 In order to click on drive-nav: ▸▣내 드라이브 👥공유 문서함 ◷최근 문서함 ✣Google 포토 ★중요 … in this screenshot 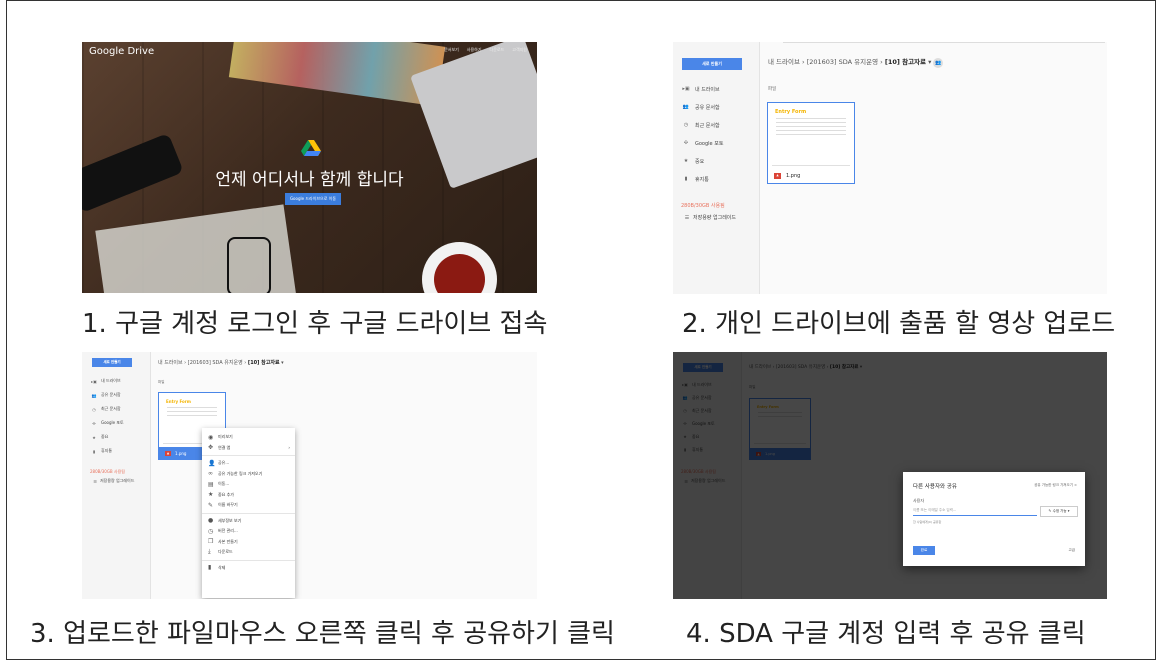, I will do `click(105, 416)`.